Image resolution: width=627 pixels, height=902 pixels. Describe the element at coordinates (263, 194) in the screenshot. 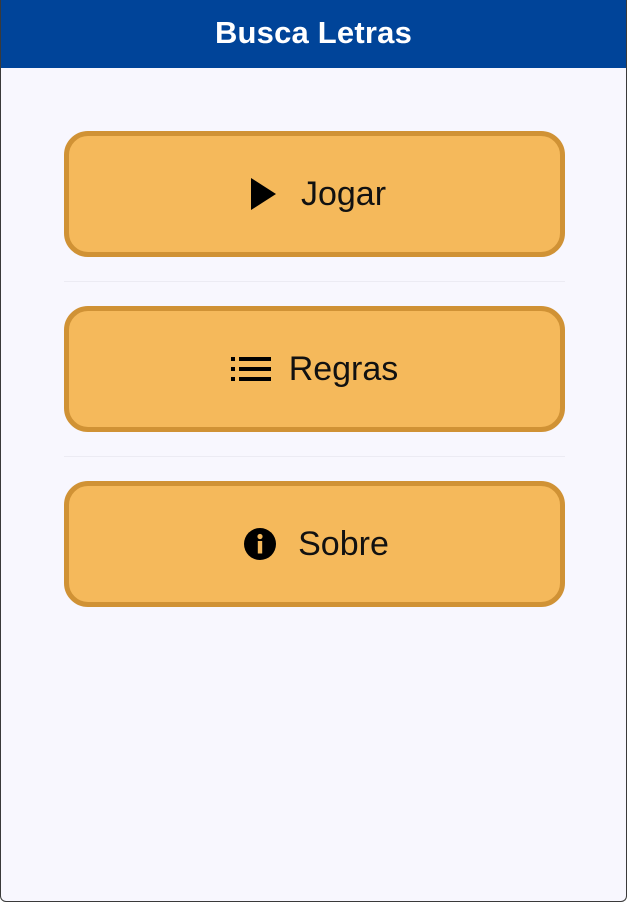

I see `play-icon` at that location.